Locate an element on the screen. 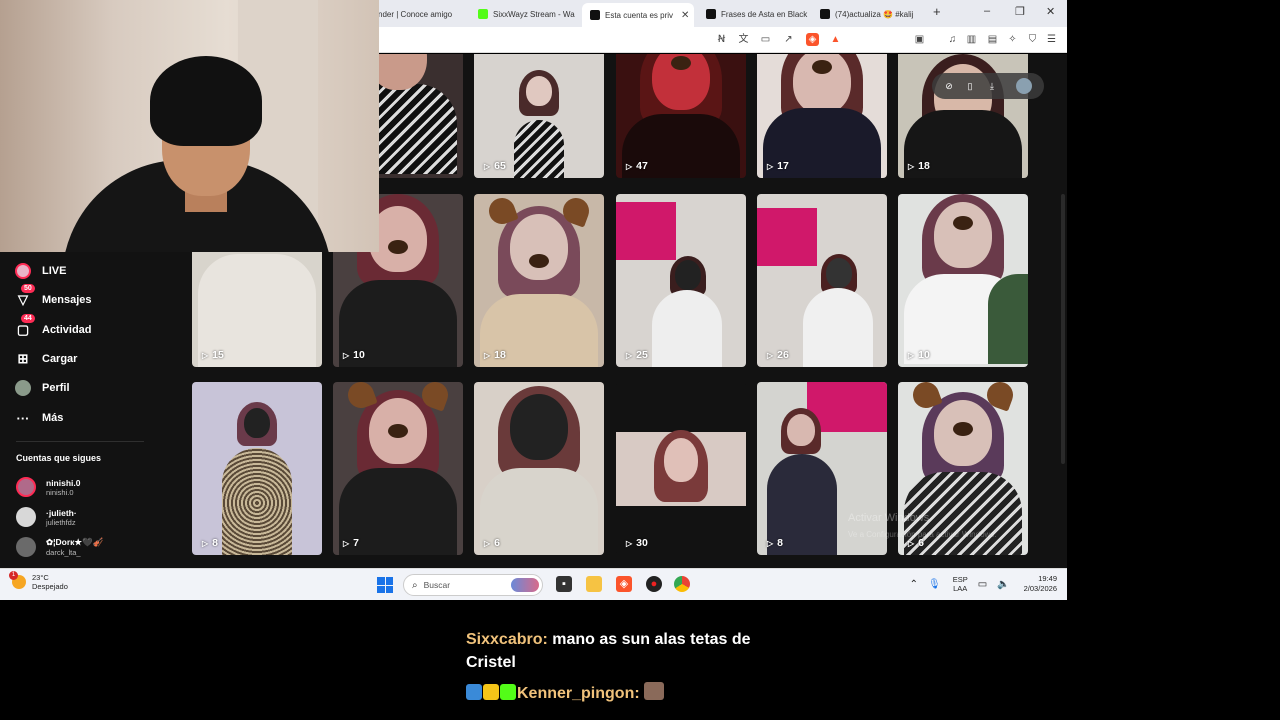 This screenshot has height=720, width=1280. close-icon: ✕ is located at coordinates (685, 15).